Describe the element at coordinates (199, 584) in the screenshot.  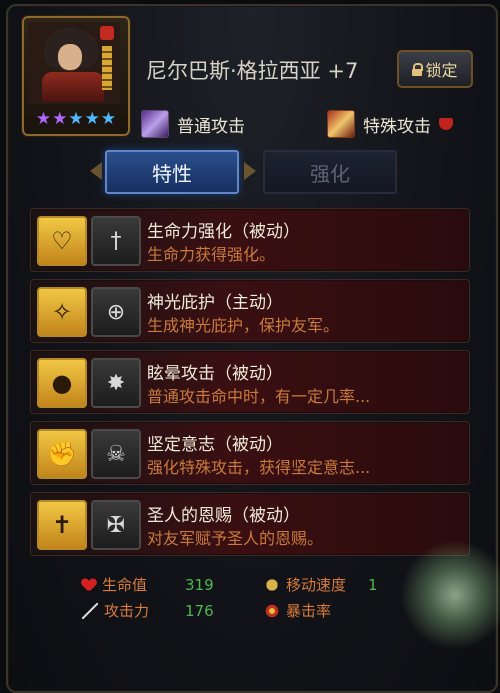
I see `stat-hp-value: 319` at that location.